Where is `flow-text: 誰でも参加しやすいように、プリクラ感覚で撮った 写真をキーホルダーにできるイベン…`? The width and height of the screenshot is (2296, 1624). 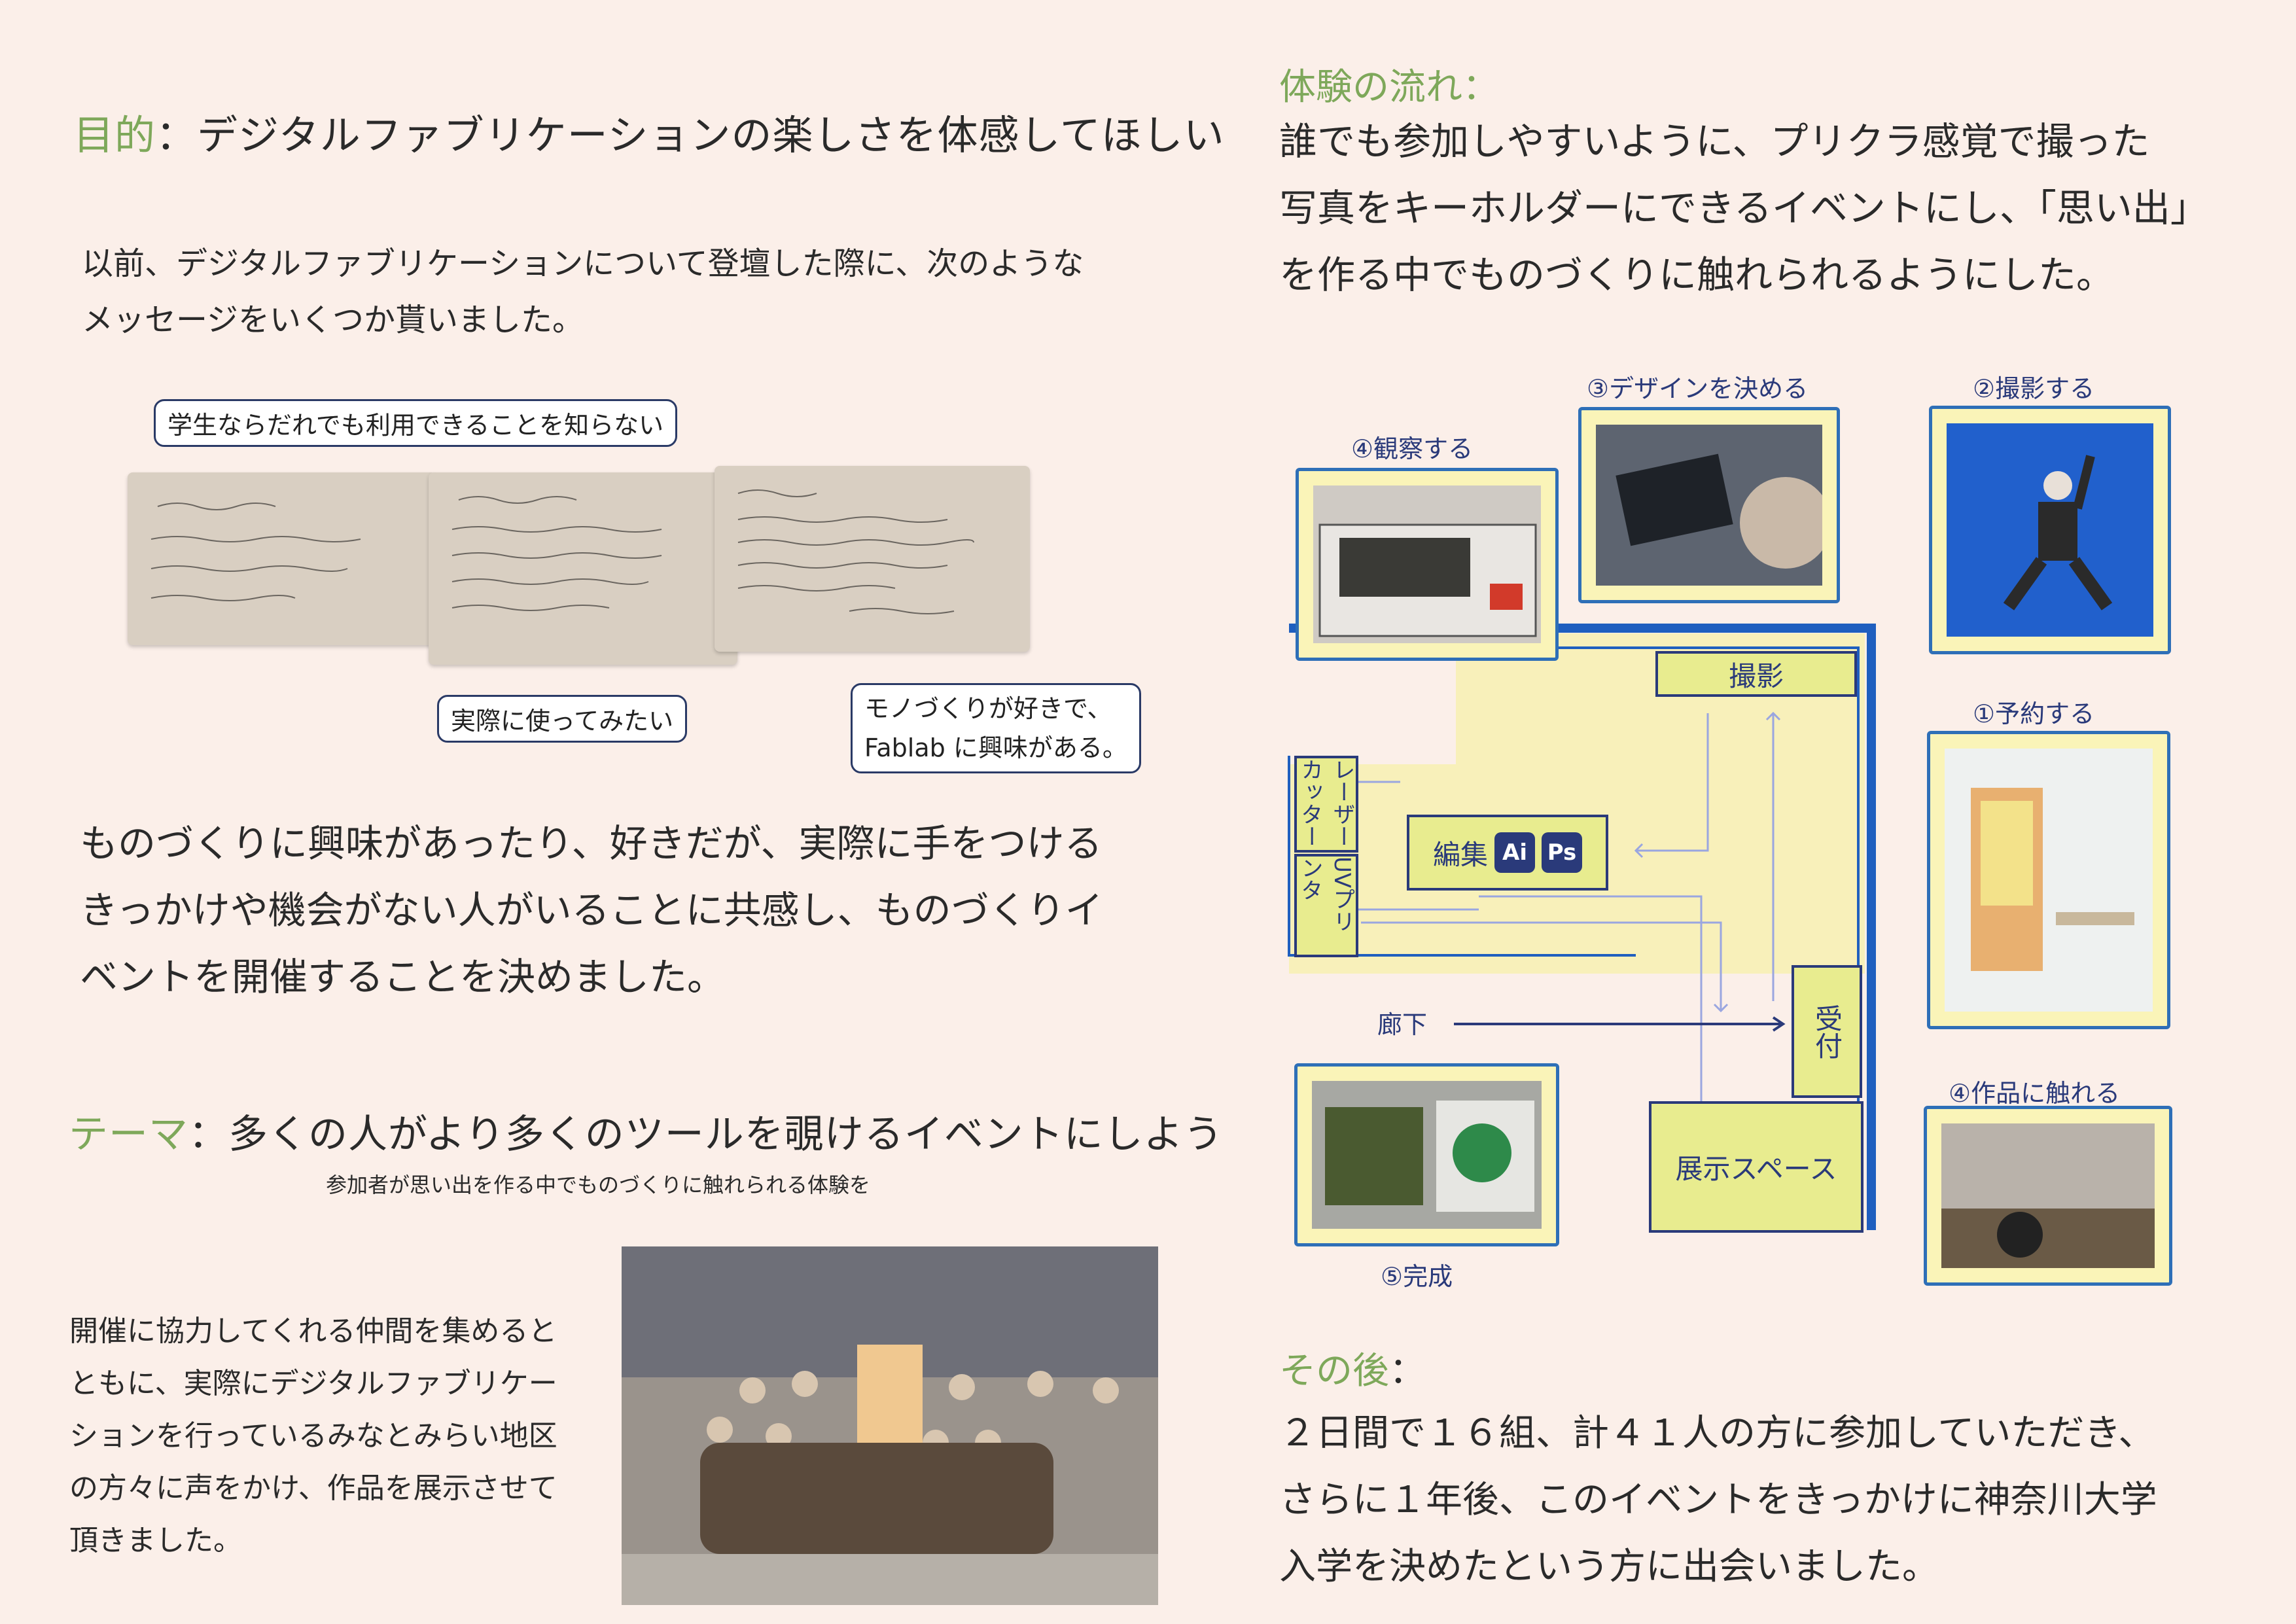 flow-text: 誰でも参加しやすいように、プリクラ感覚で撮った 写真をキーホルダーにできるイベン… is located at coordinates (1744, 208).